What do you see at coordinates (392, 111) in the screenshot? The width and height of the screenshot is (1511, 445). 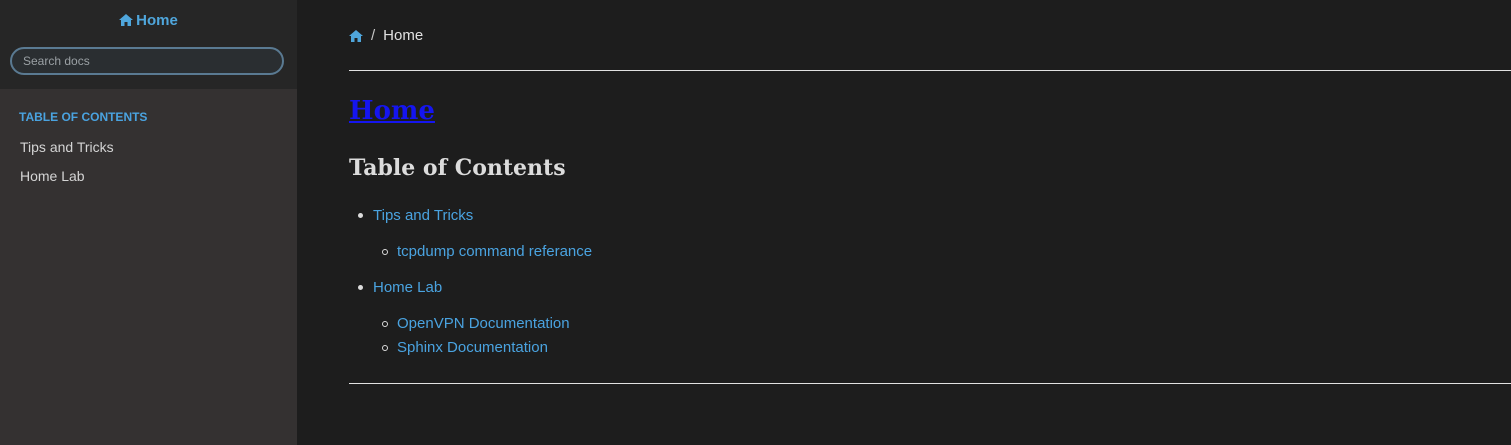 I see `page-title: Home` at bounding box center [392, 111].